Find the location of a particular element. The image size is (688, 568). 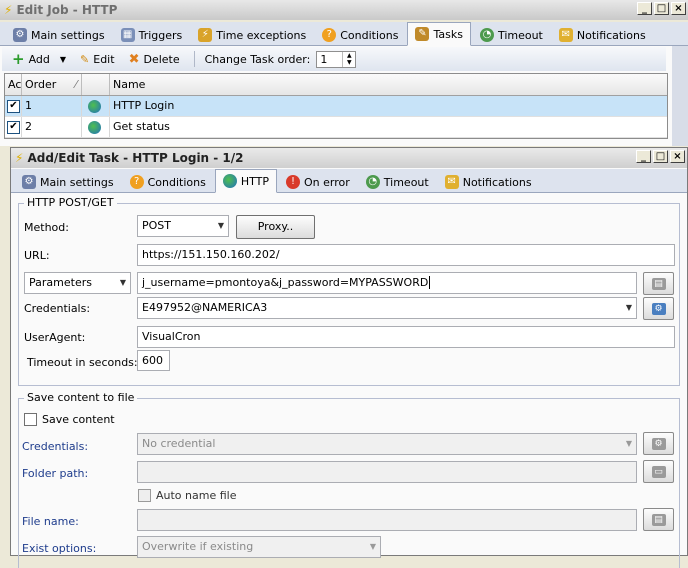

save-credentials-settings-button: ⚙ is located at coordinates (658, 443).